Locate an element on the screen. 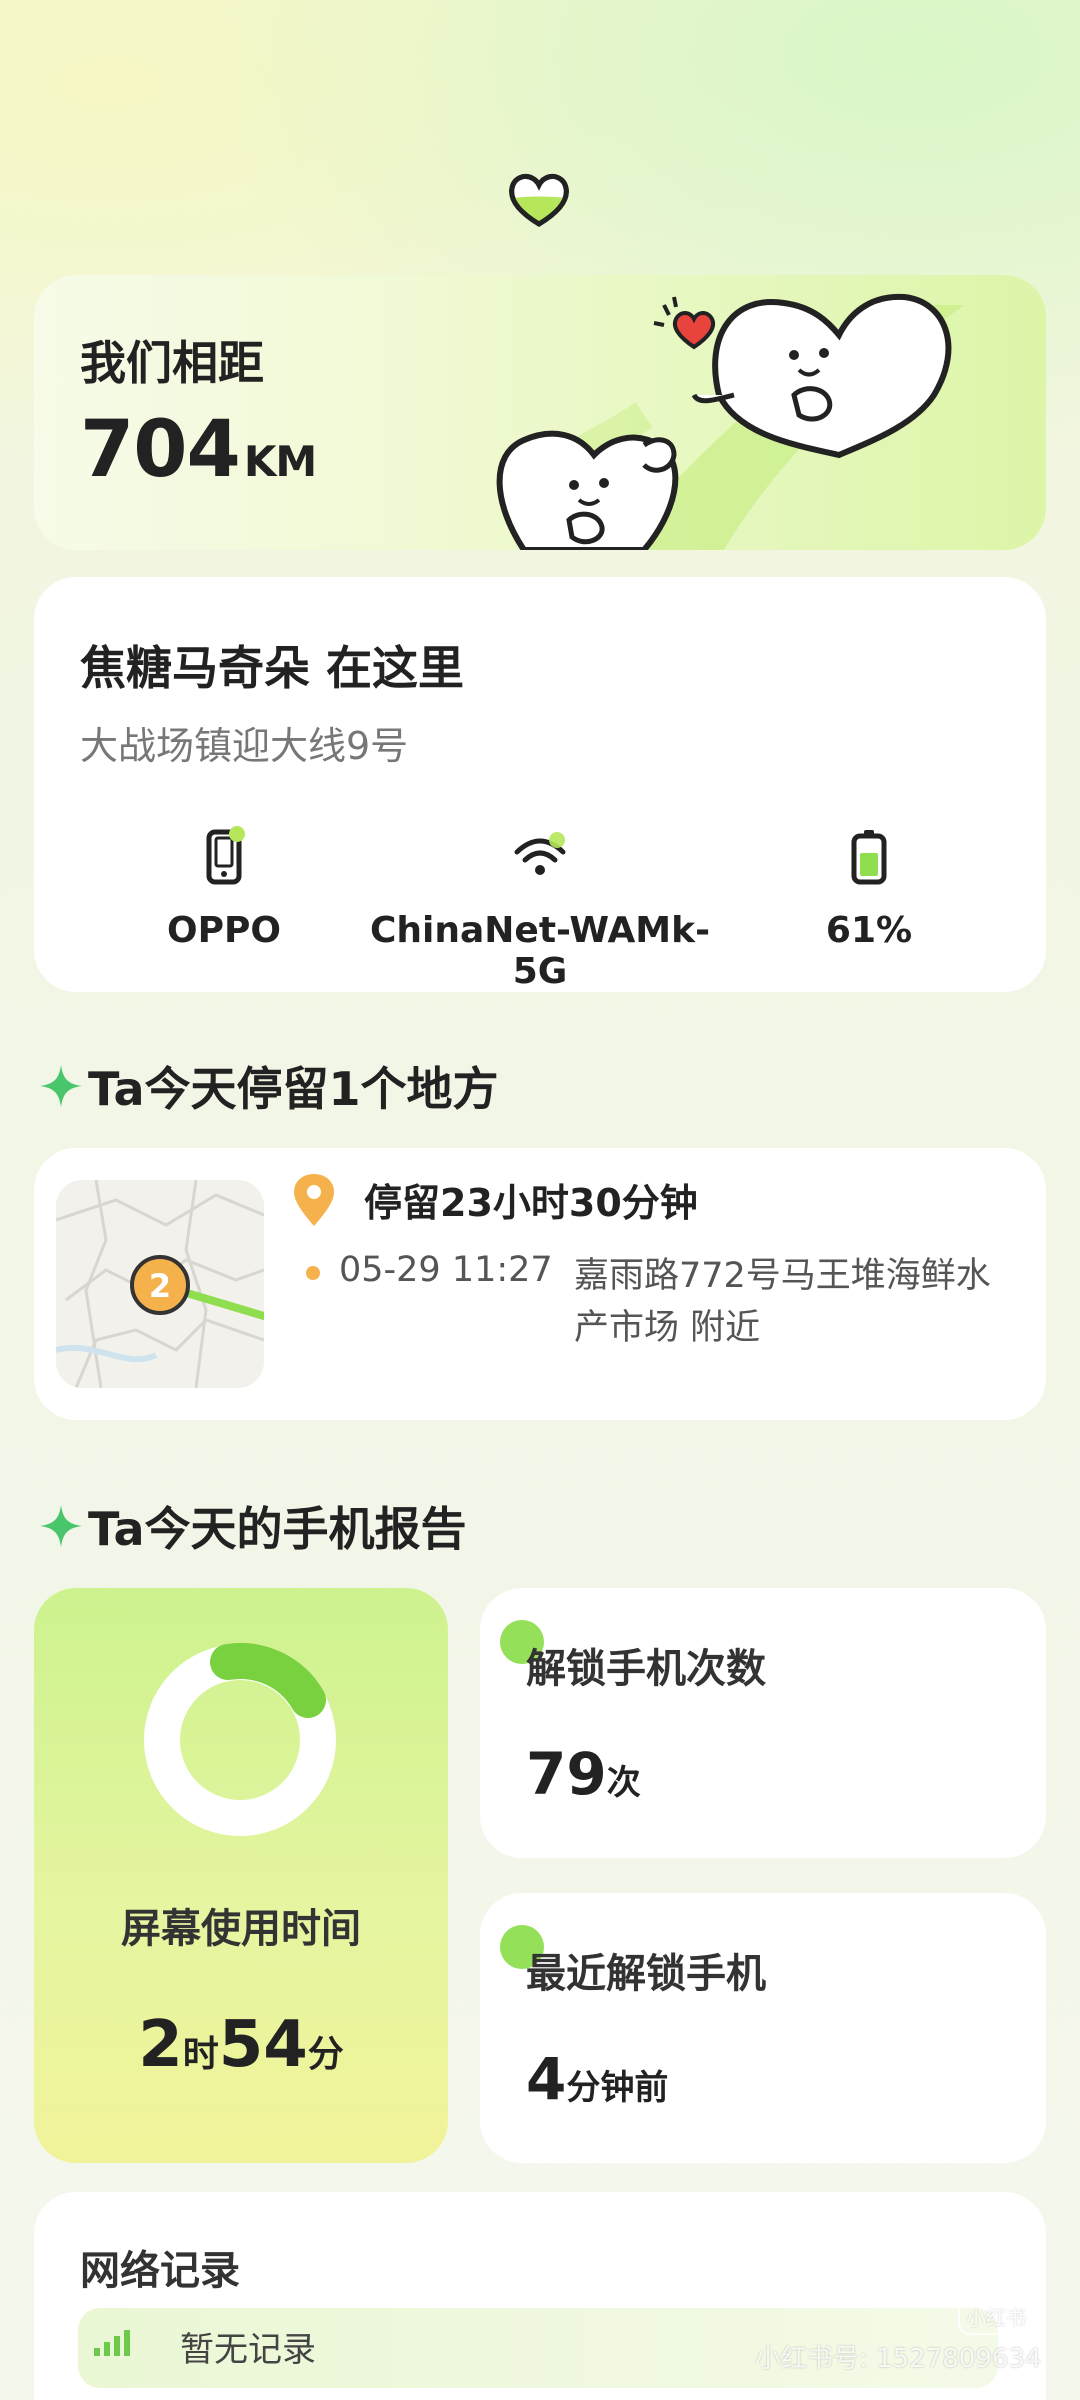 The height and width of the screenshot is (2400, 1080). battery-icon is located at coordinates (869, 857).